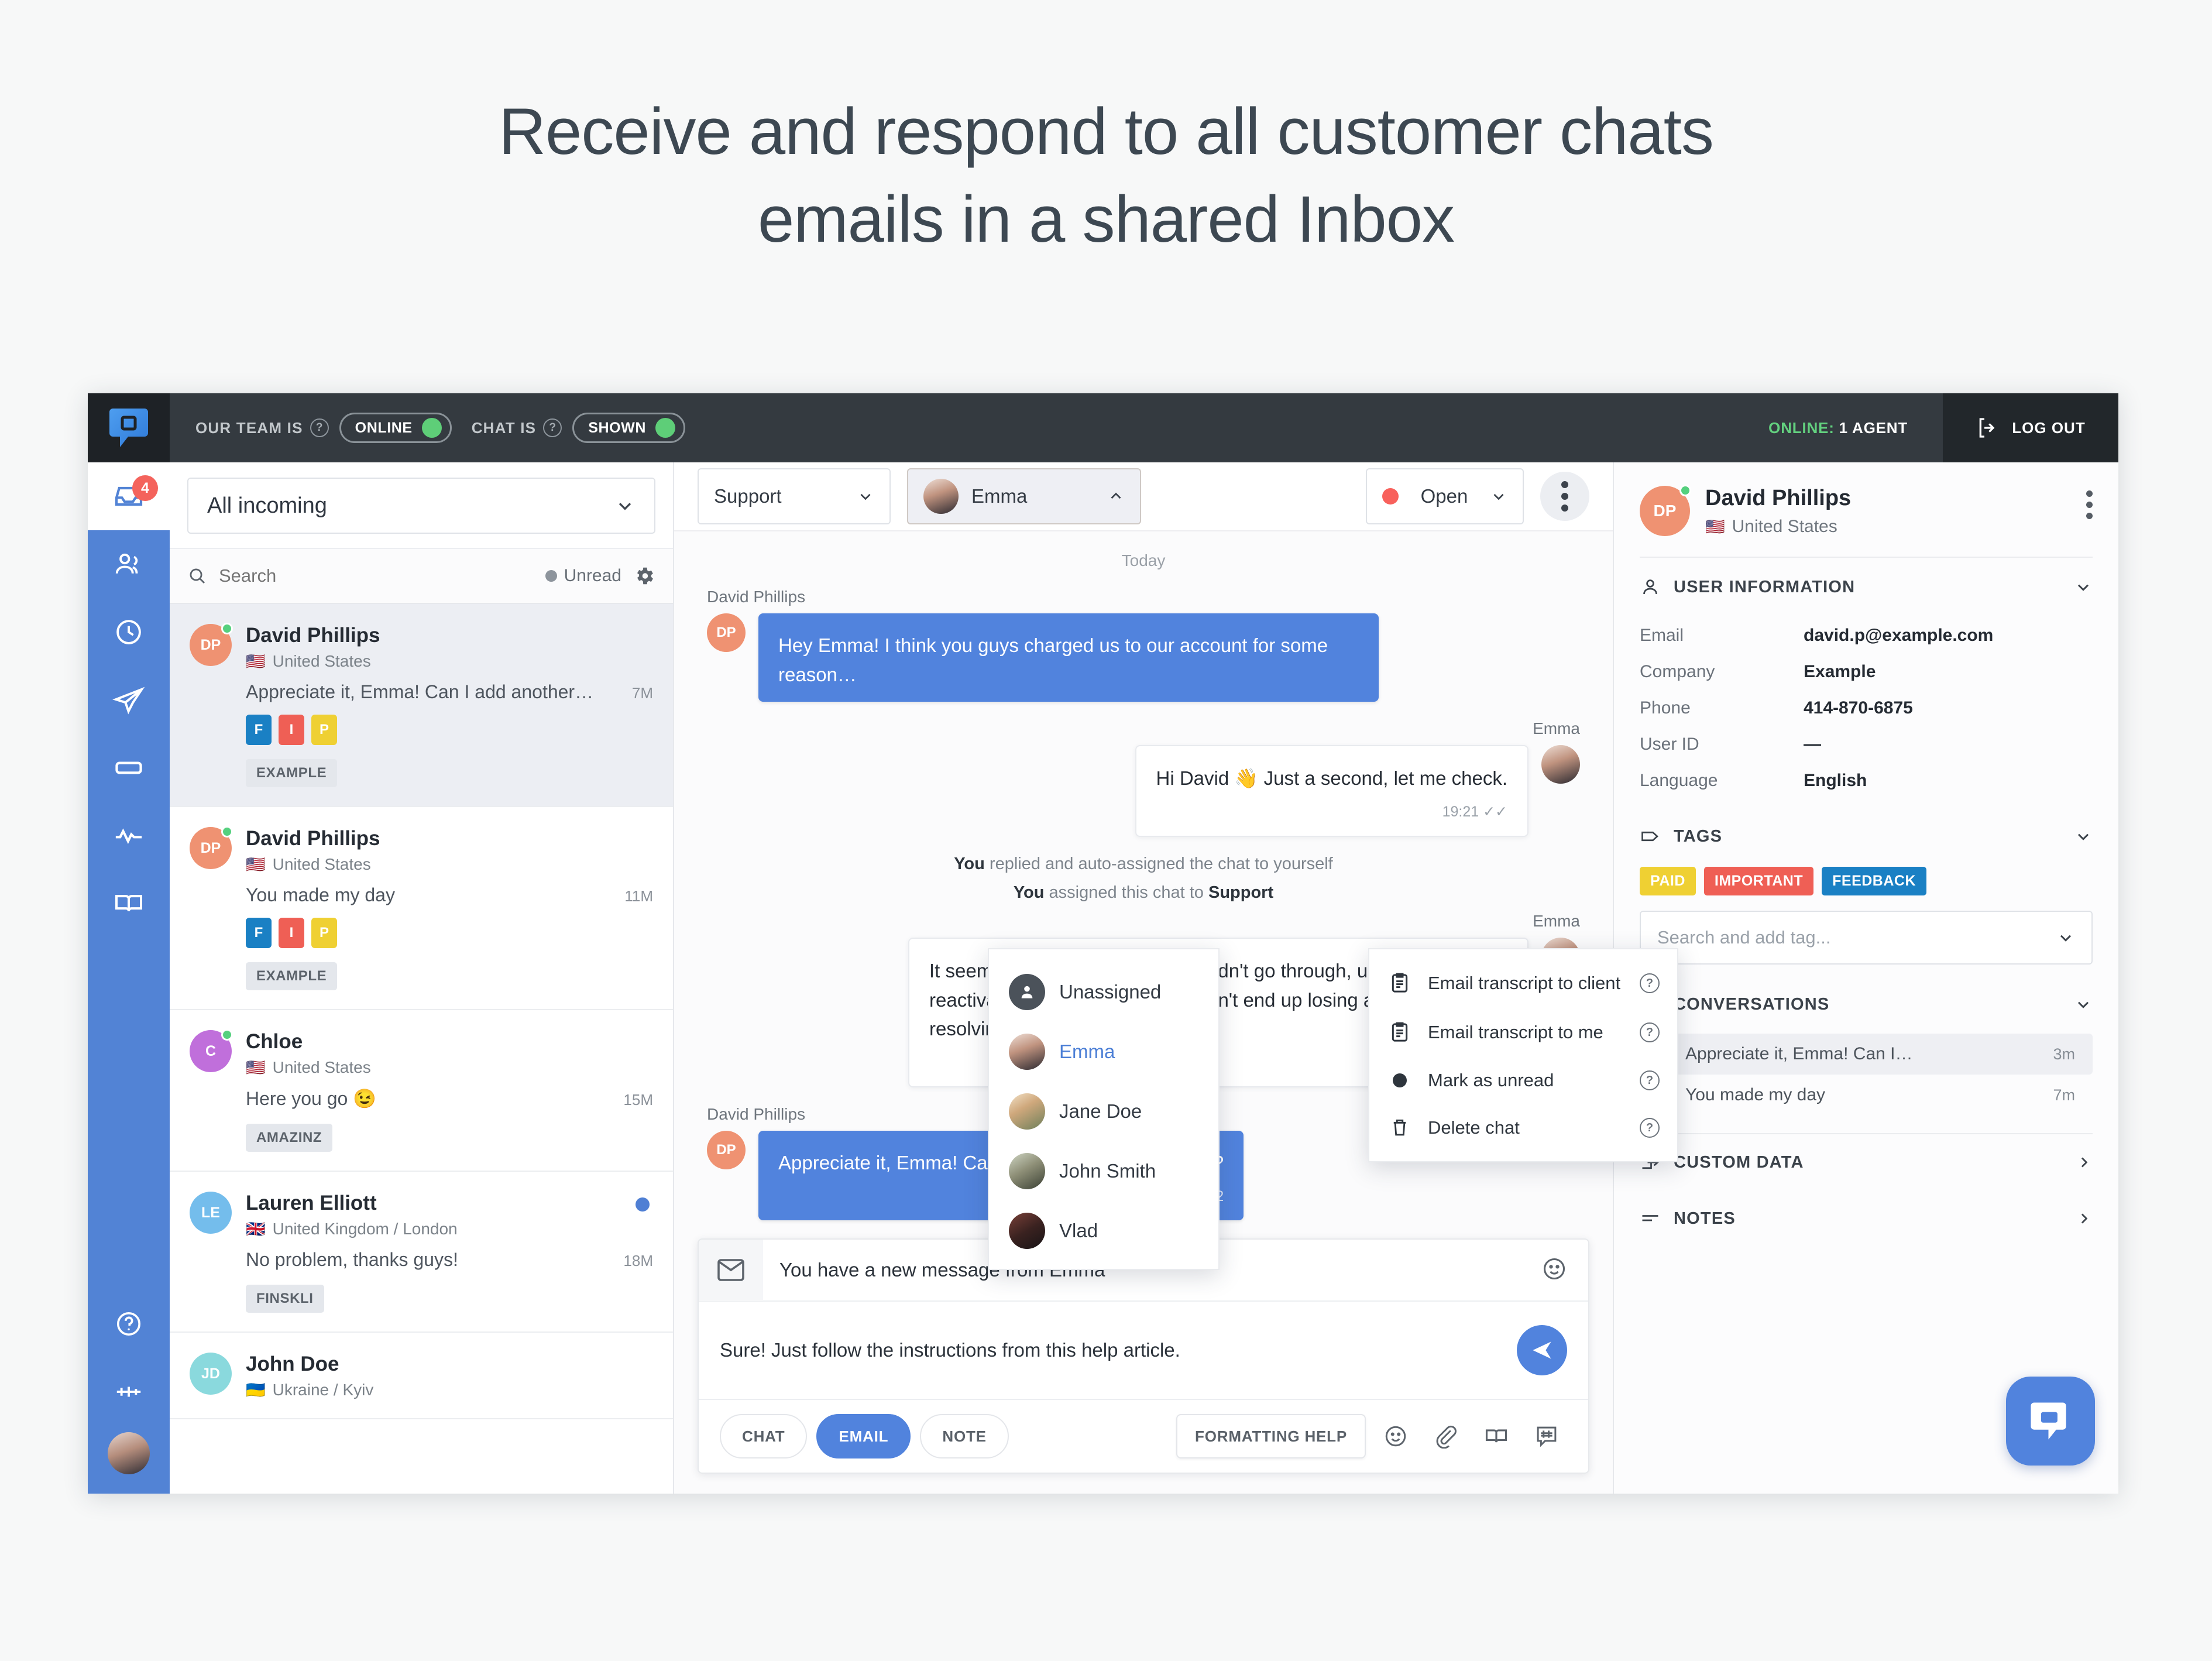 The height and width of the screenshot is (1661, 2212). Describe the element at coordinates (1874, 881) in the screenshot. I see `tag-feedback: FEEDBACK` at that location.